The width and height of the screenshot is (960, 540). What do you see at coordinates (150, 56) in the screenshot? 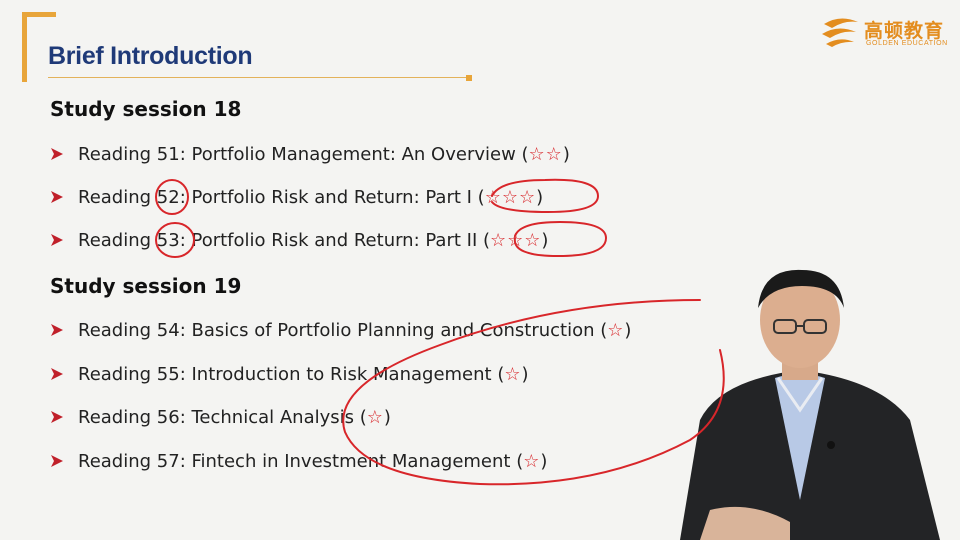
I see `slide-title: Brief Introduction` at bounding box center [150, 56].